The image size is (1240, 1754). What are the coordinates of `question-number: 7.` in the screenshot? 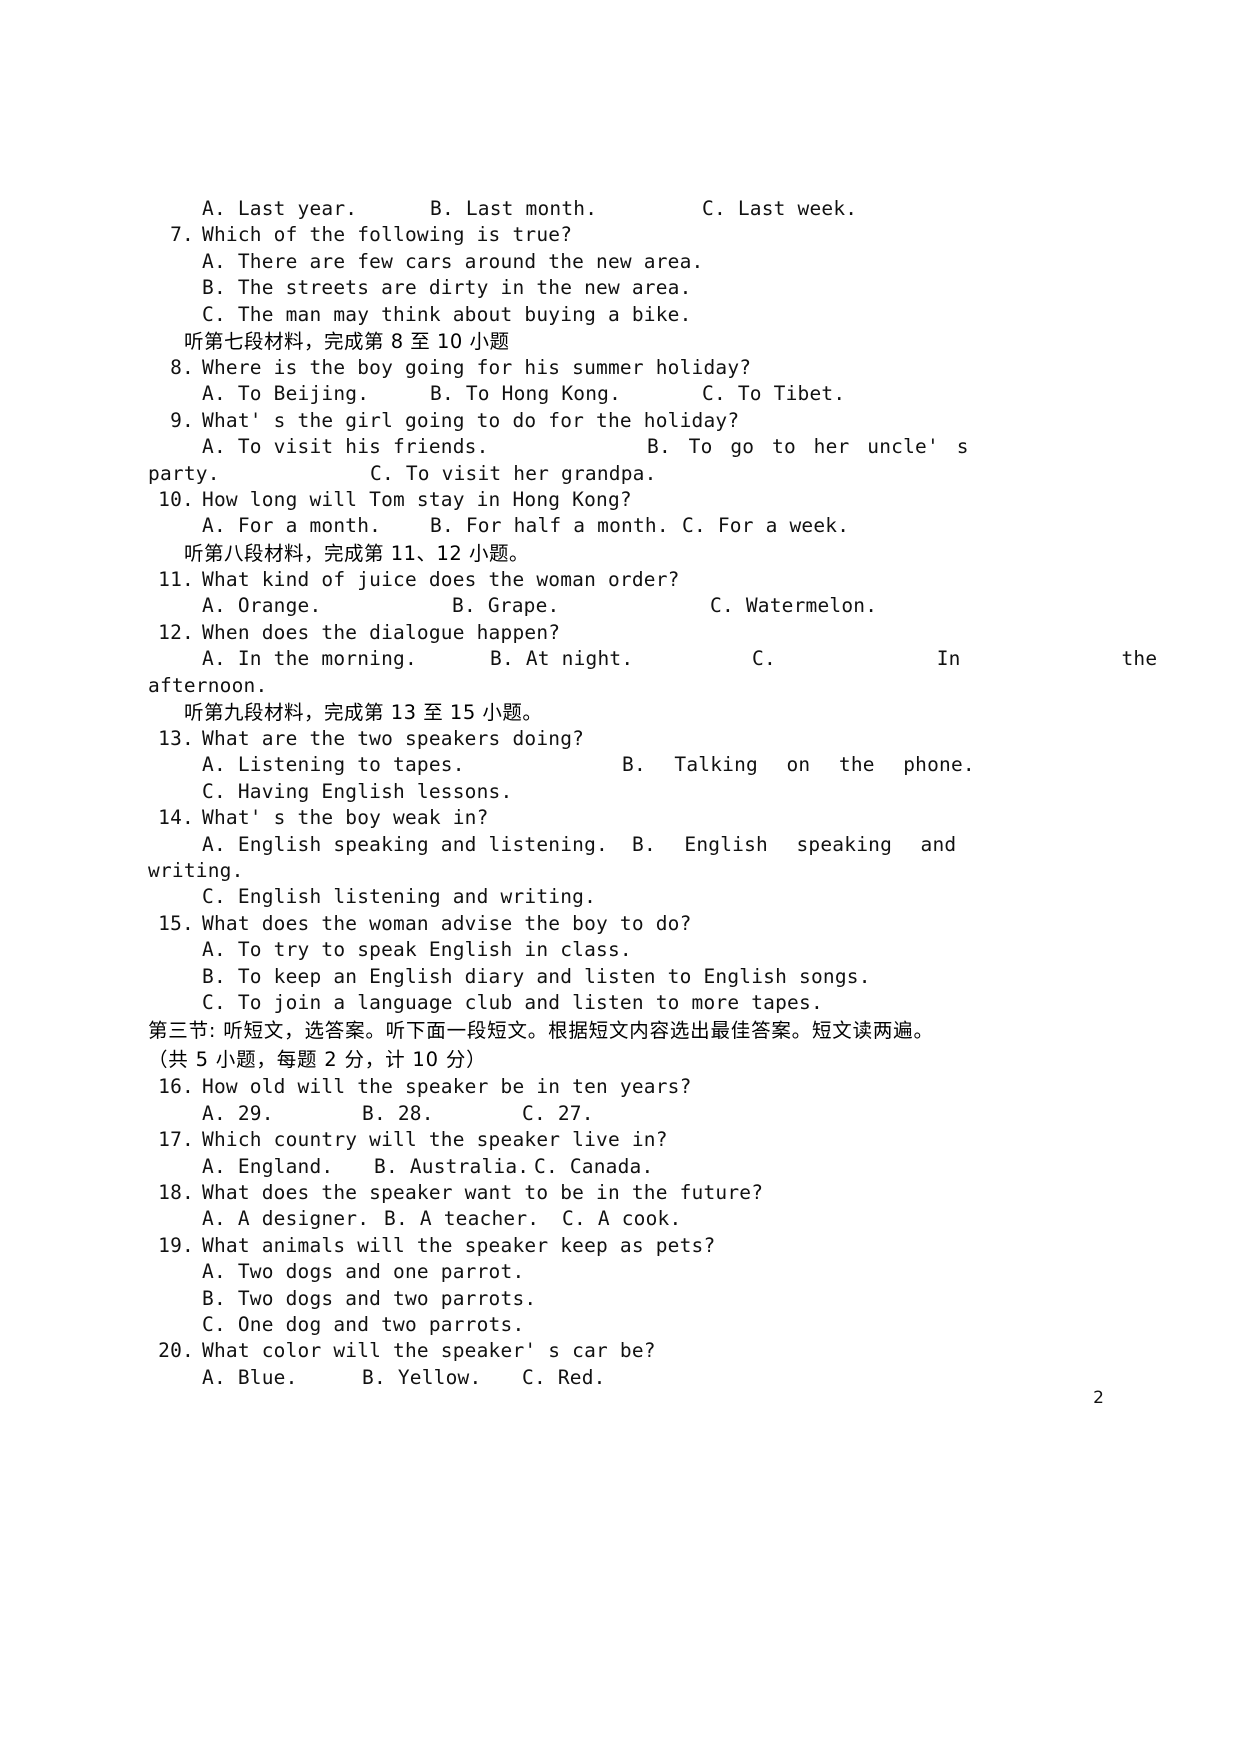 It's located at (182, 235).